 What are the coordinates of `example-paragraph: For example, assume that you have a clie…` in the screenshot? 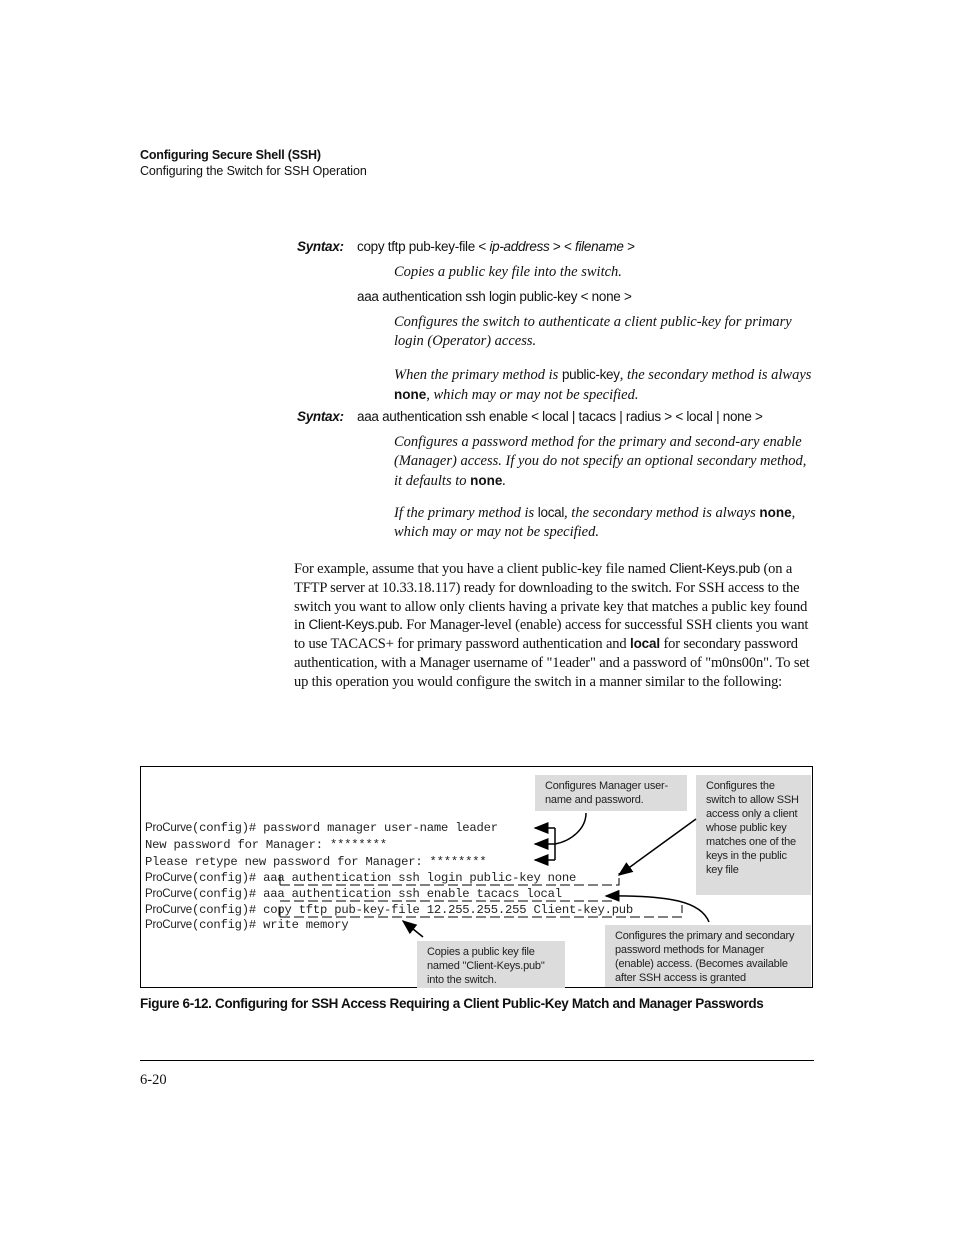 It's located at (555, 626).